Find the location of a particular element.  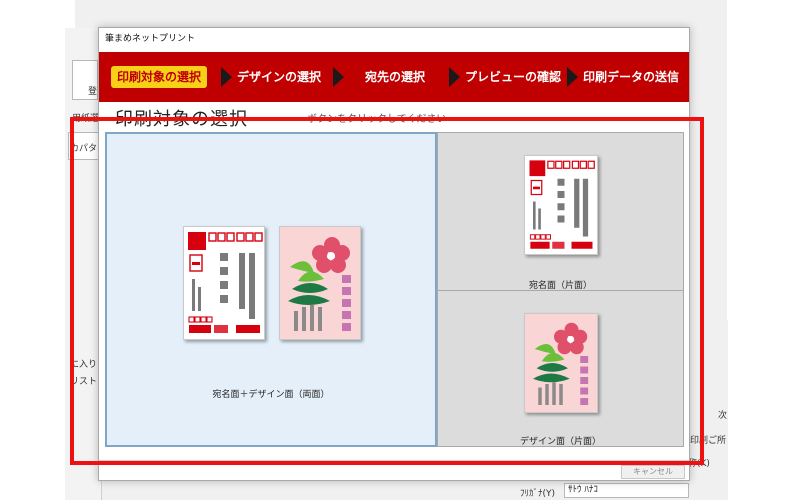

step-preview: プレビューの確認 is located at coordinates (513, 77).